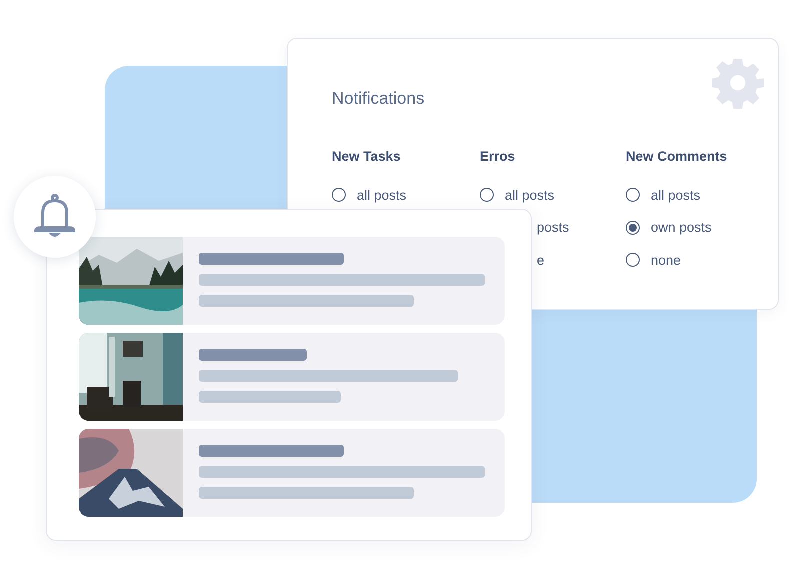 The height and width of the screenshot is (562, 792). What do you see at coordinates (379, 99) in the screenshot?
I see `panel-title: Notifications` at bounding box center [379, 99].